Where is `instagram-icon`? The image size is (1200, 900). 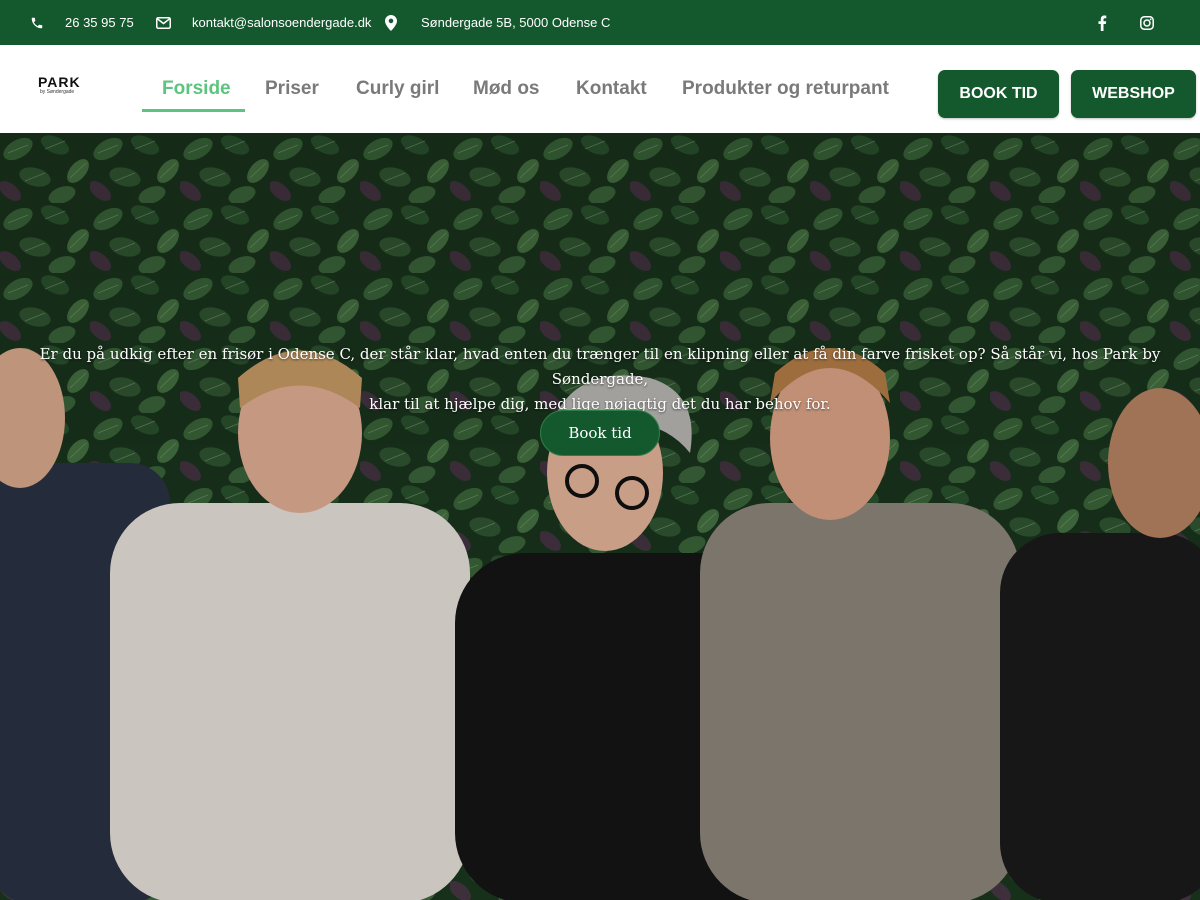
instagram-icon is located at coordinates (1147, 22).